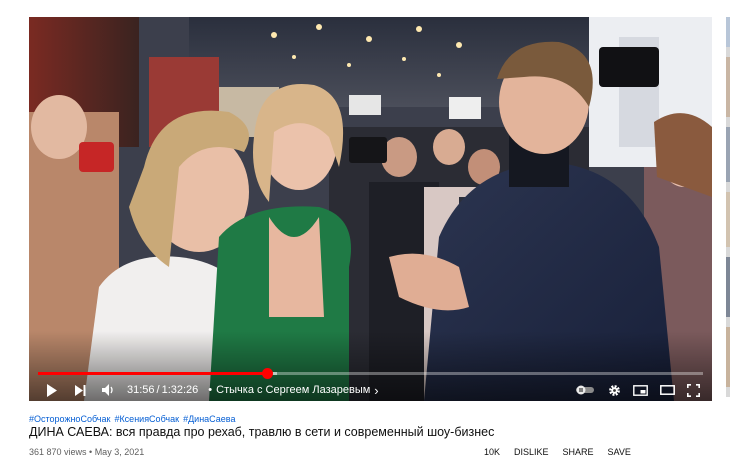 Image resolution: width=730 pixels, height=459 pixels. I want to click on miniplayer-icon, so click(640, 390).